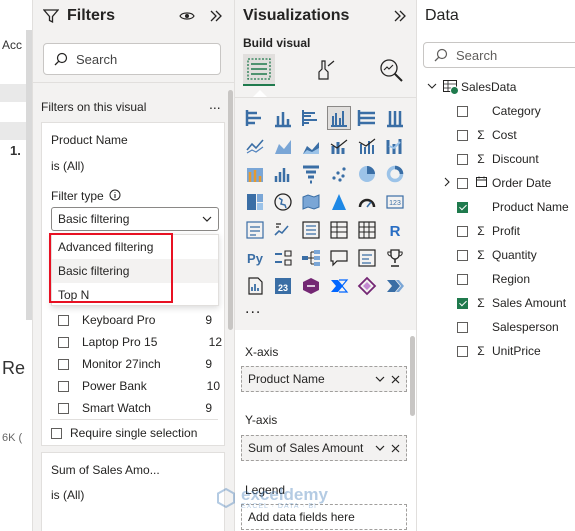  What do you see at coordinates (395, 118) in the screenshot?
I see `100-stacked-column-chart-icon` at bounding box center [395, 118].